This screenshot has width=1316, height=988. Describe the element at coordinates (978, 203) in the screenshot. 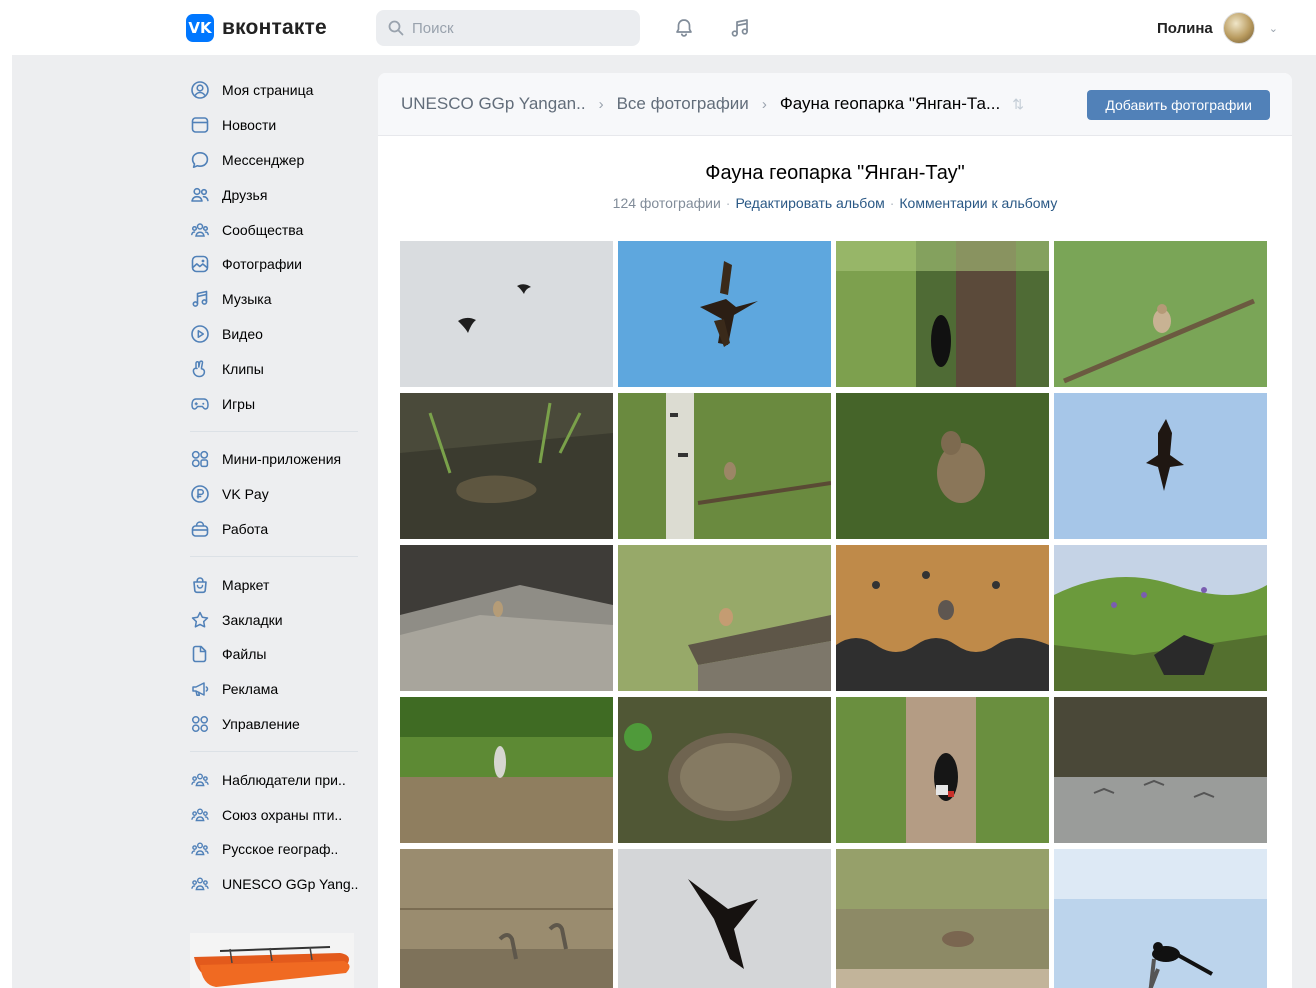

I see `album-comments-link: Комментарии к альбому` at that location.